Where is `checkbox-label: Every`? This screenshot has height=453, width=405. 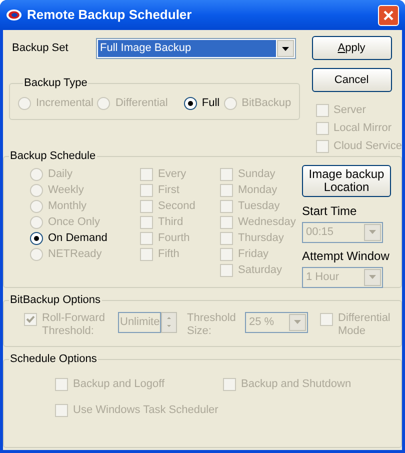 checkbox-label: Every is located at coordinates (172, 174).